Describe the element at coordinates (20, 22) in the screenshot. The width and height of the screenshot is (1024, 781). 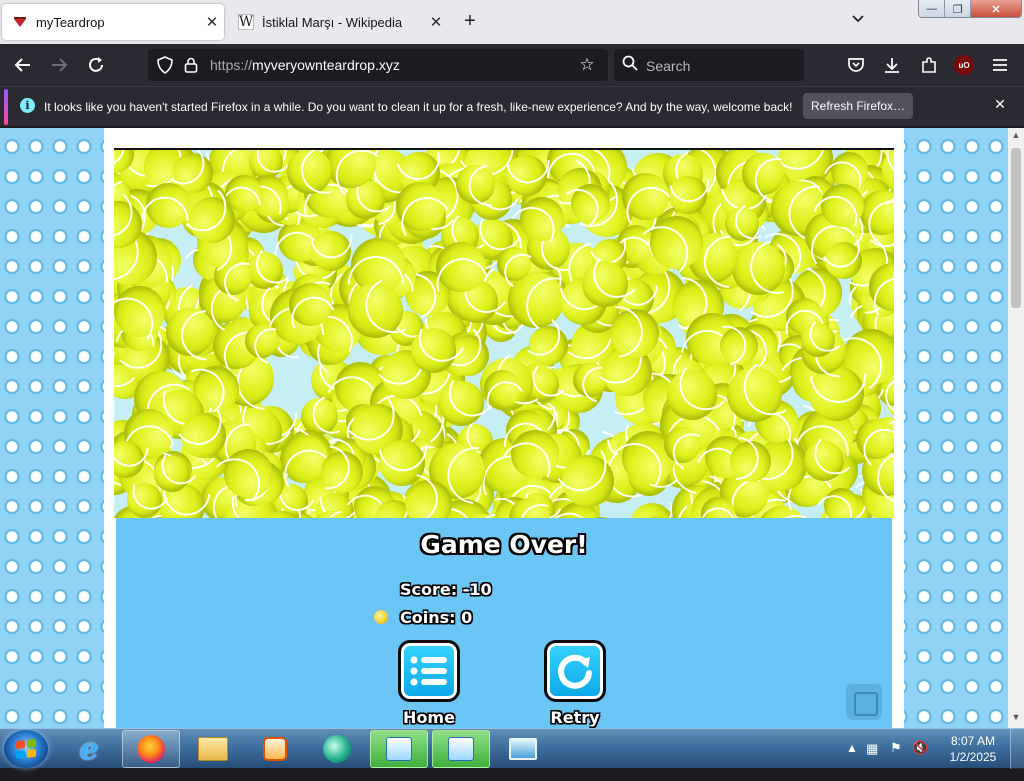
I see `teardrop-favicon-icon` at that location.